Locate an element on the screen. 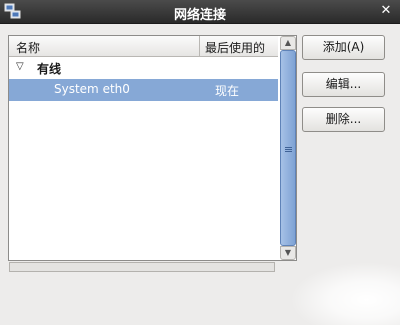 This screenshot has height=325, width=400. add-button: 添加(A) is located at coordinates (343, 47).